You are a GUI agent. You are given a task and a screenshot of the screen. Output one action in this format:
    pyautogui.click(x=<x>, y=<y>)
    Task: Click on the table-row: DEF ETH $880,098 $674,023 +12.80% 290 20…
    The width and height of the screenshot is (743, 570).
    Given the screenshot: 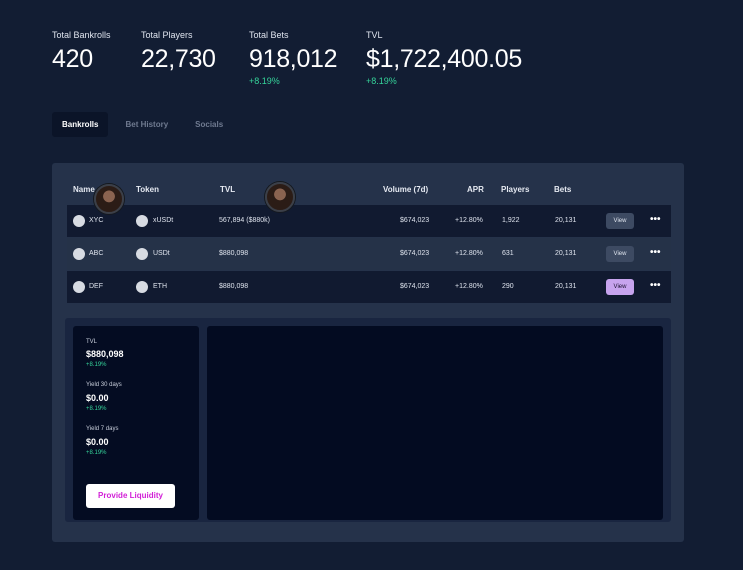 What is the action you would take?
    pyautogui.click(x=369, y=287)
    